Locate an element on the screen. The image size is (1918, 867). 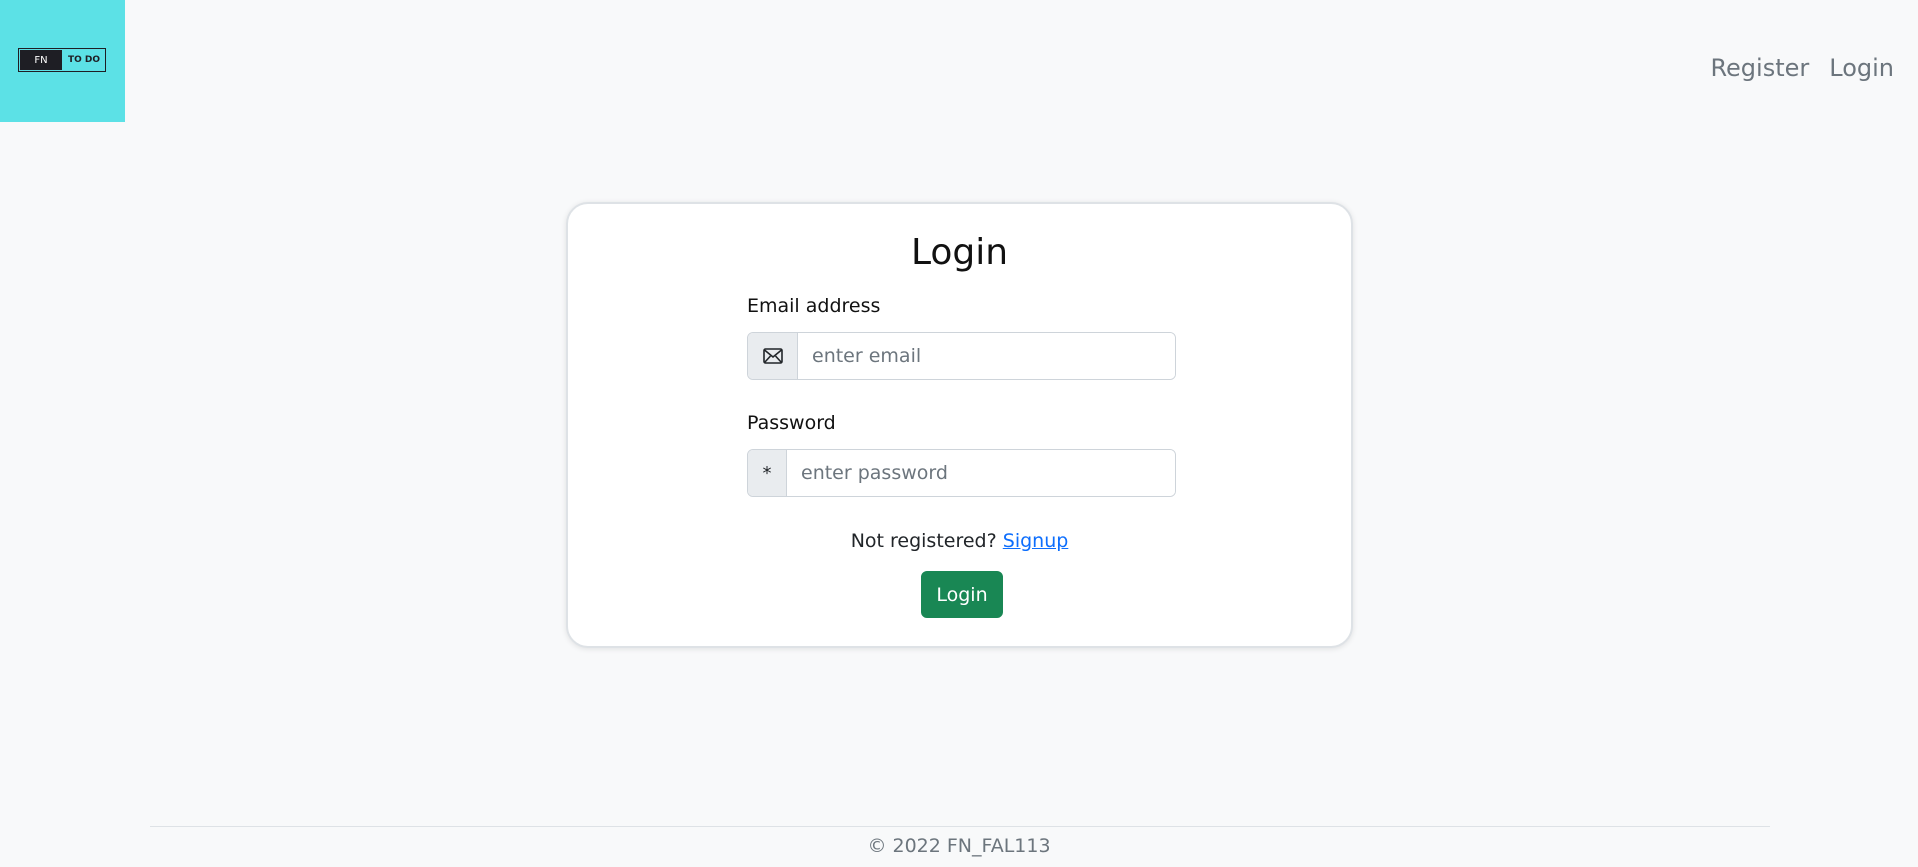
login-button: Login is located at coordinates (962, 594).